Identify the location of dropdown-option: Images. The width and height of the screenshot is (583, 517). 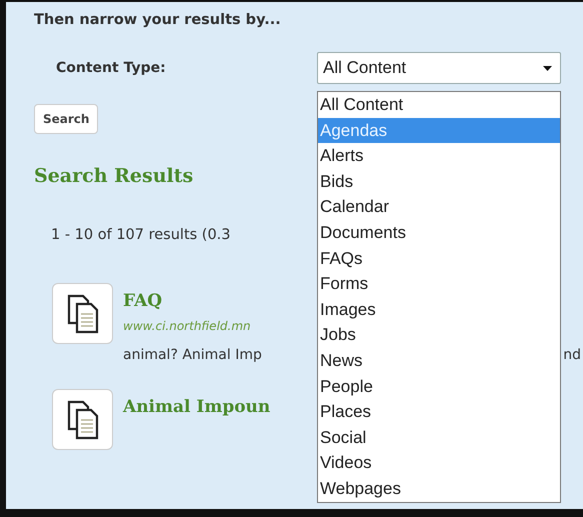
(439, 309).